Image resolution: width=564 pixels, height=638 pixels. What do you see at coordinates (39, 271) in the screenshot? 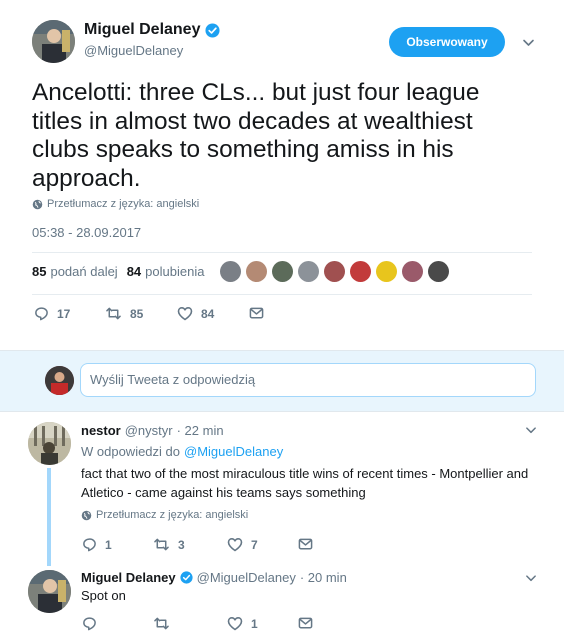
I see `retweets-count: 85` at bounding box center [39, 271].